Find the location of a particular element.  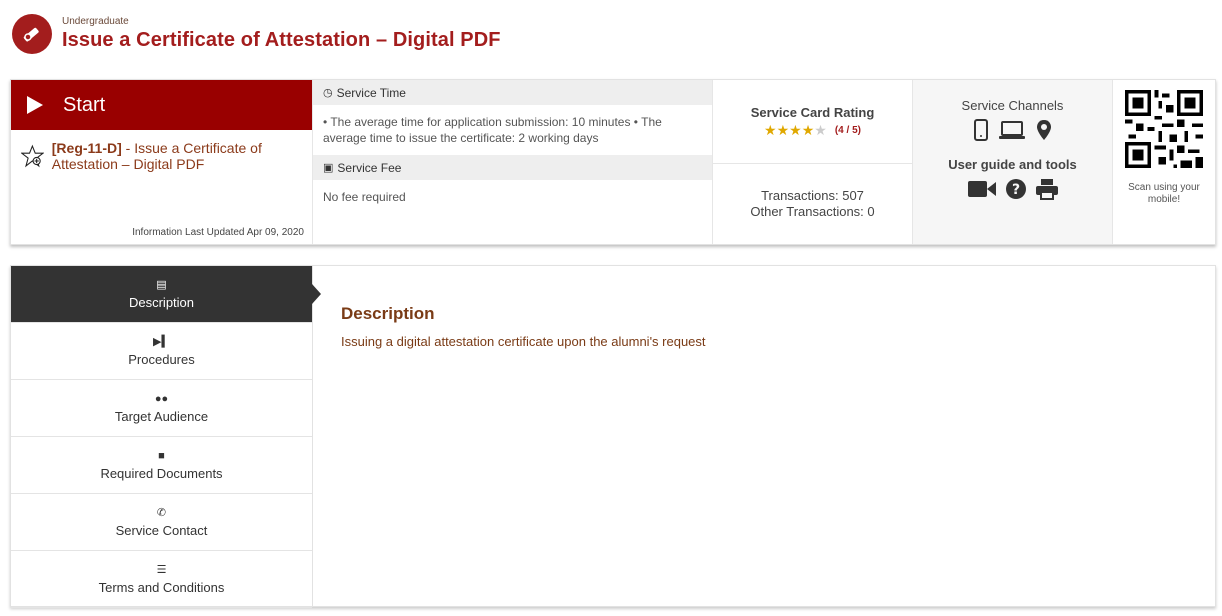

tab-label: Terms and Conditions is located at coordinates (161, 587).